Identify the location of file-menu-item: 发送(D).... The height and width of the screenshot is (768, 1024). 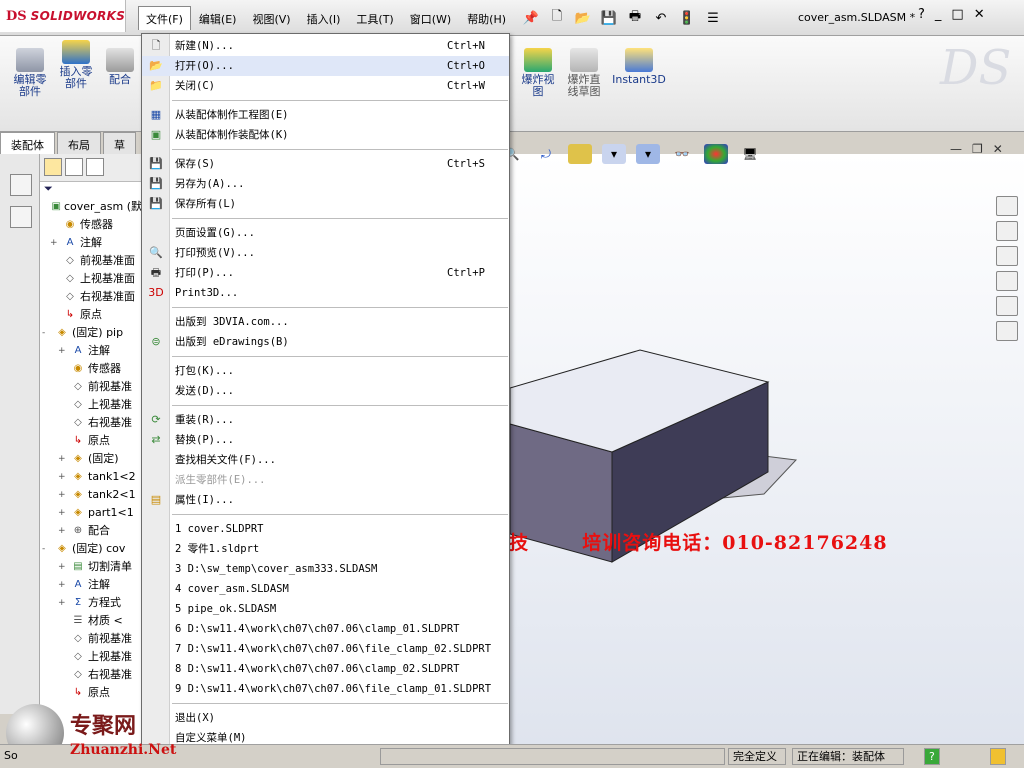
(325, 391).